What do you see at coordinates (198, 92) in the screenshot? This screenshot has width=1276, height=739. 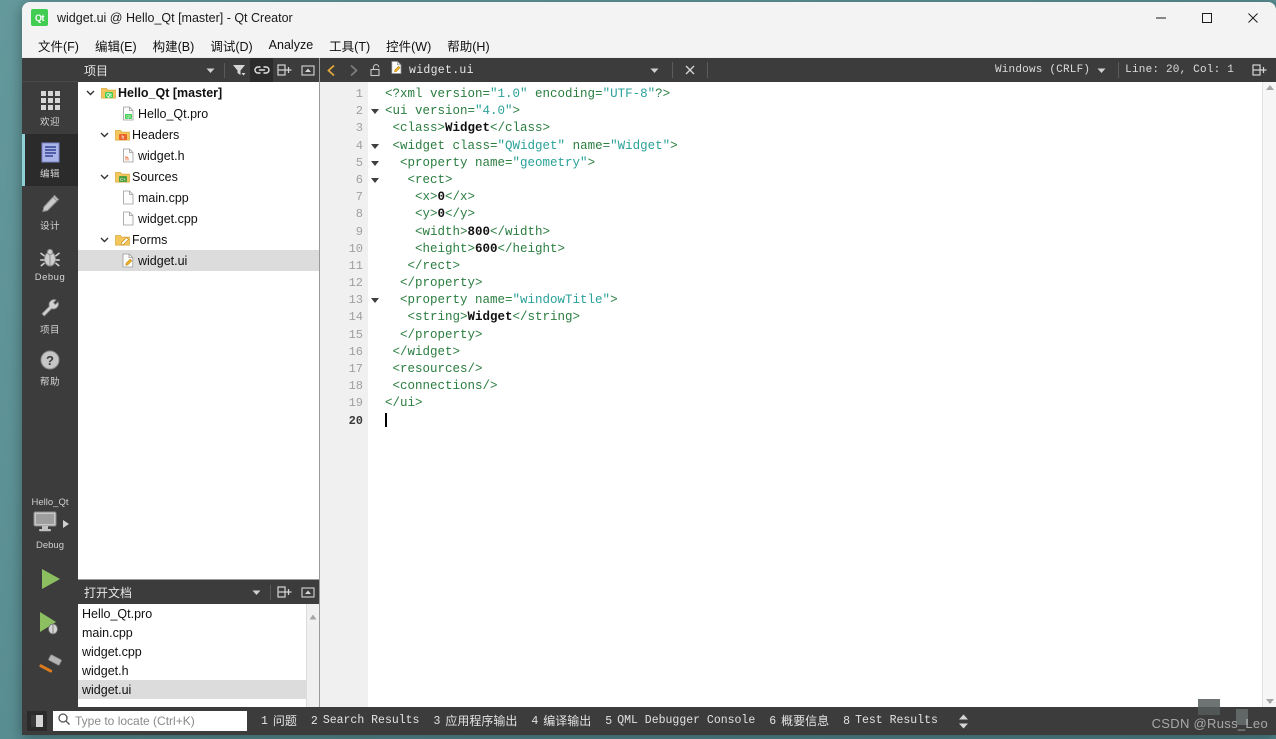 I see `tree-item-project-root: Qt Hello_Qt [master]` at bounding box center [198, 92].